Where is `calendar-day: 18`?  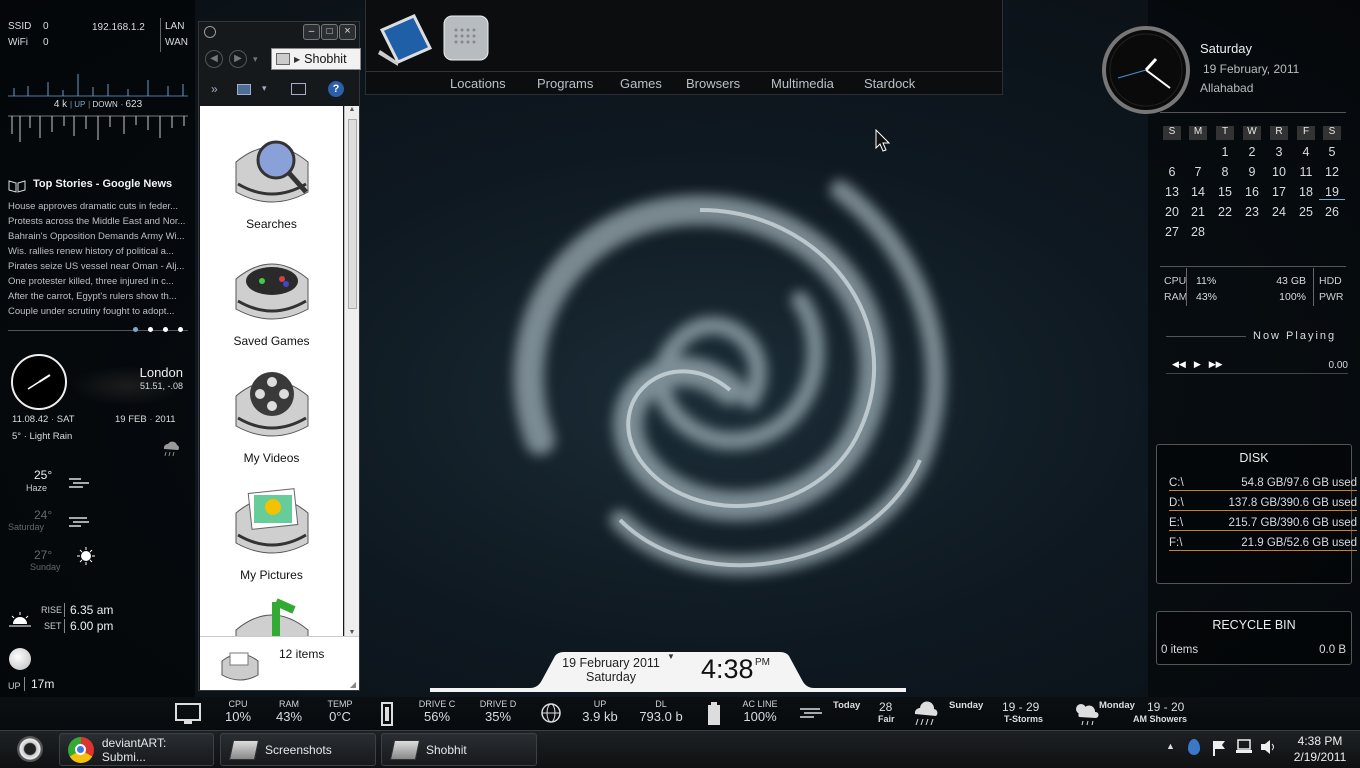
calendar-day: 18 is located at coordinates (1306, 192).